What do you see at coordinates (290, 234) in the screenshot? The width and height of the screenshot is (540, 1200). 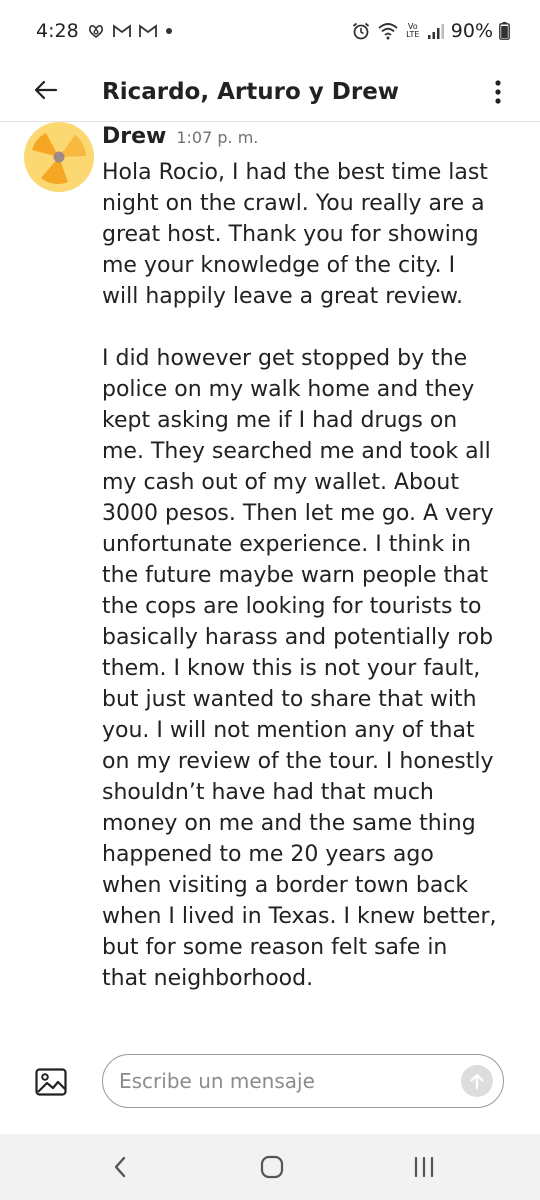 I see `message-line: great host. Thank you for showing` at bounding box center [290, 234].